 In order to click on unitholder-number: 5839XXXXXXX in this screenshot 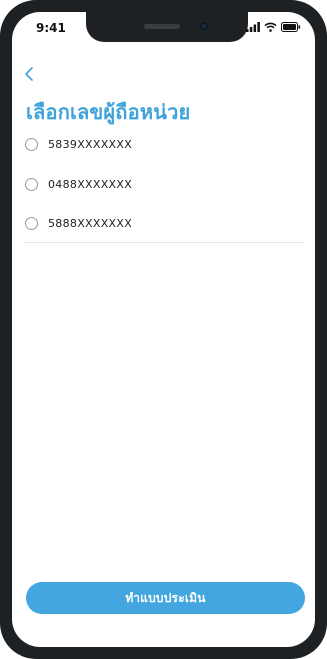, I will do `click(90, 144)`.